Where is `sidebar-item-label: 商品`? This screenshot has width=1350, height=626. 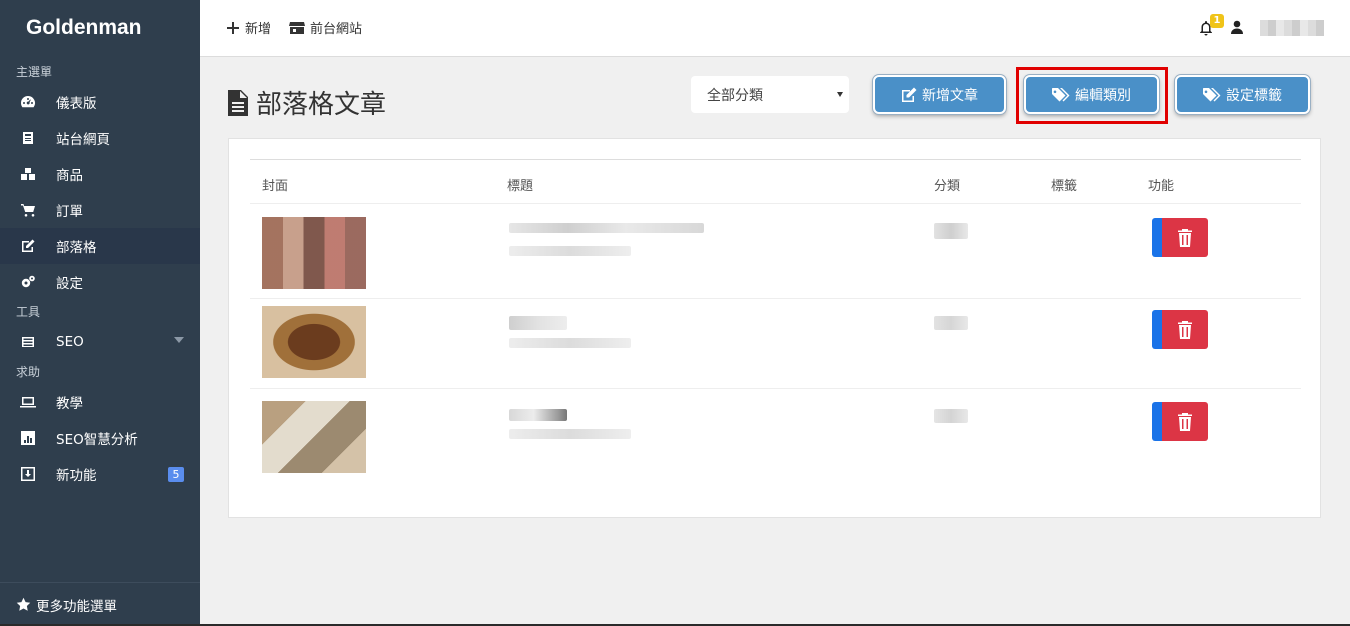 sidebar-item-label: 商品 is located at coordinates (69, 176).